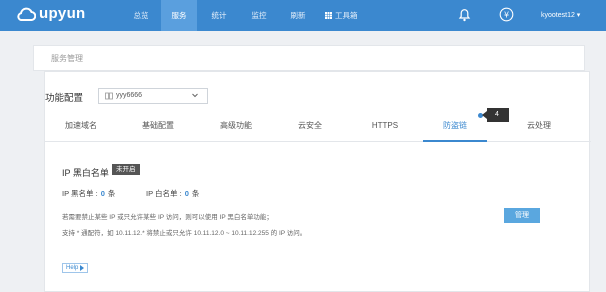 Image resolution: width=606 pixels, height=292 pixels. What do you see at coordinates (328, 15) in the screenshot?
I see `grid-icon` at bounding box center [328, 15].